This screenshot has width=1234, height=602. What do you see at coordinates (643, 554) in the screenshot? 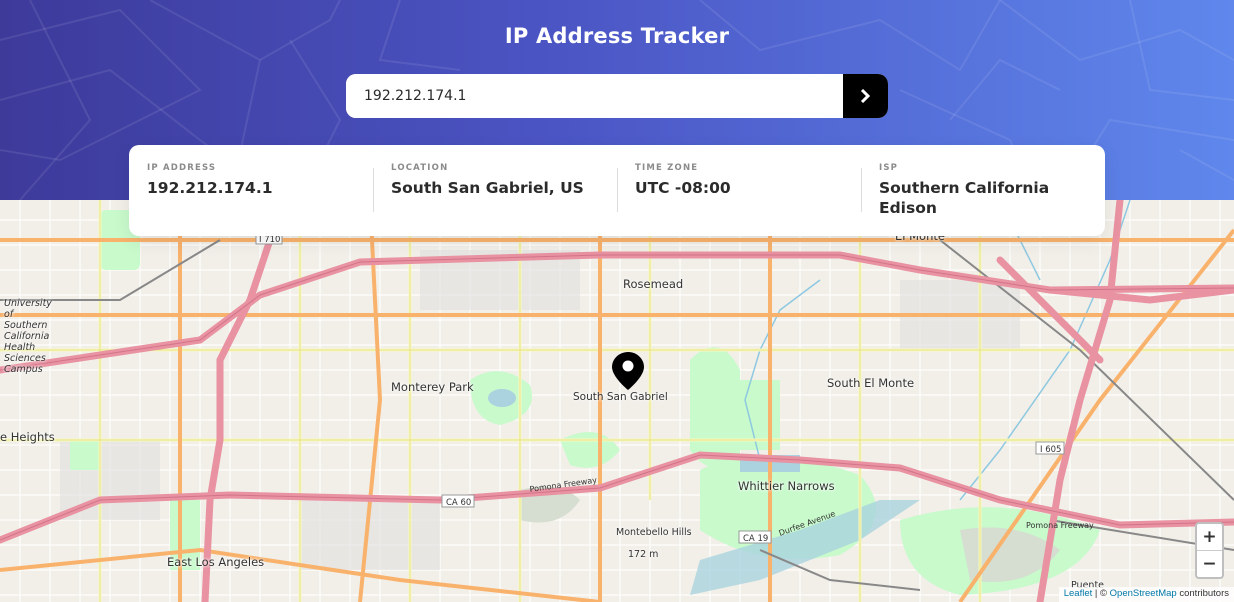
I see `place-label-montebello-height: 172 m` at bounding box center [643, 554].